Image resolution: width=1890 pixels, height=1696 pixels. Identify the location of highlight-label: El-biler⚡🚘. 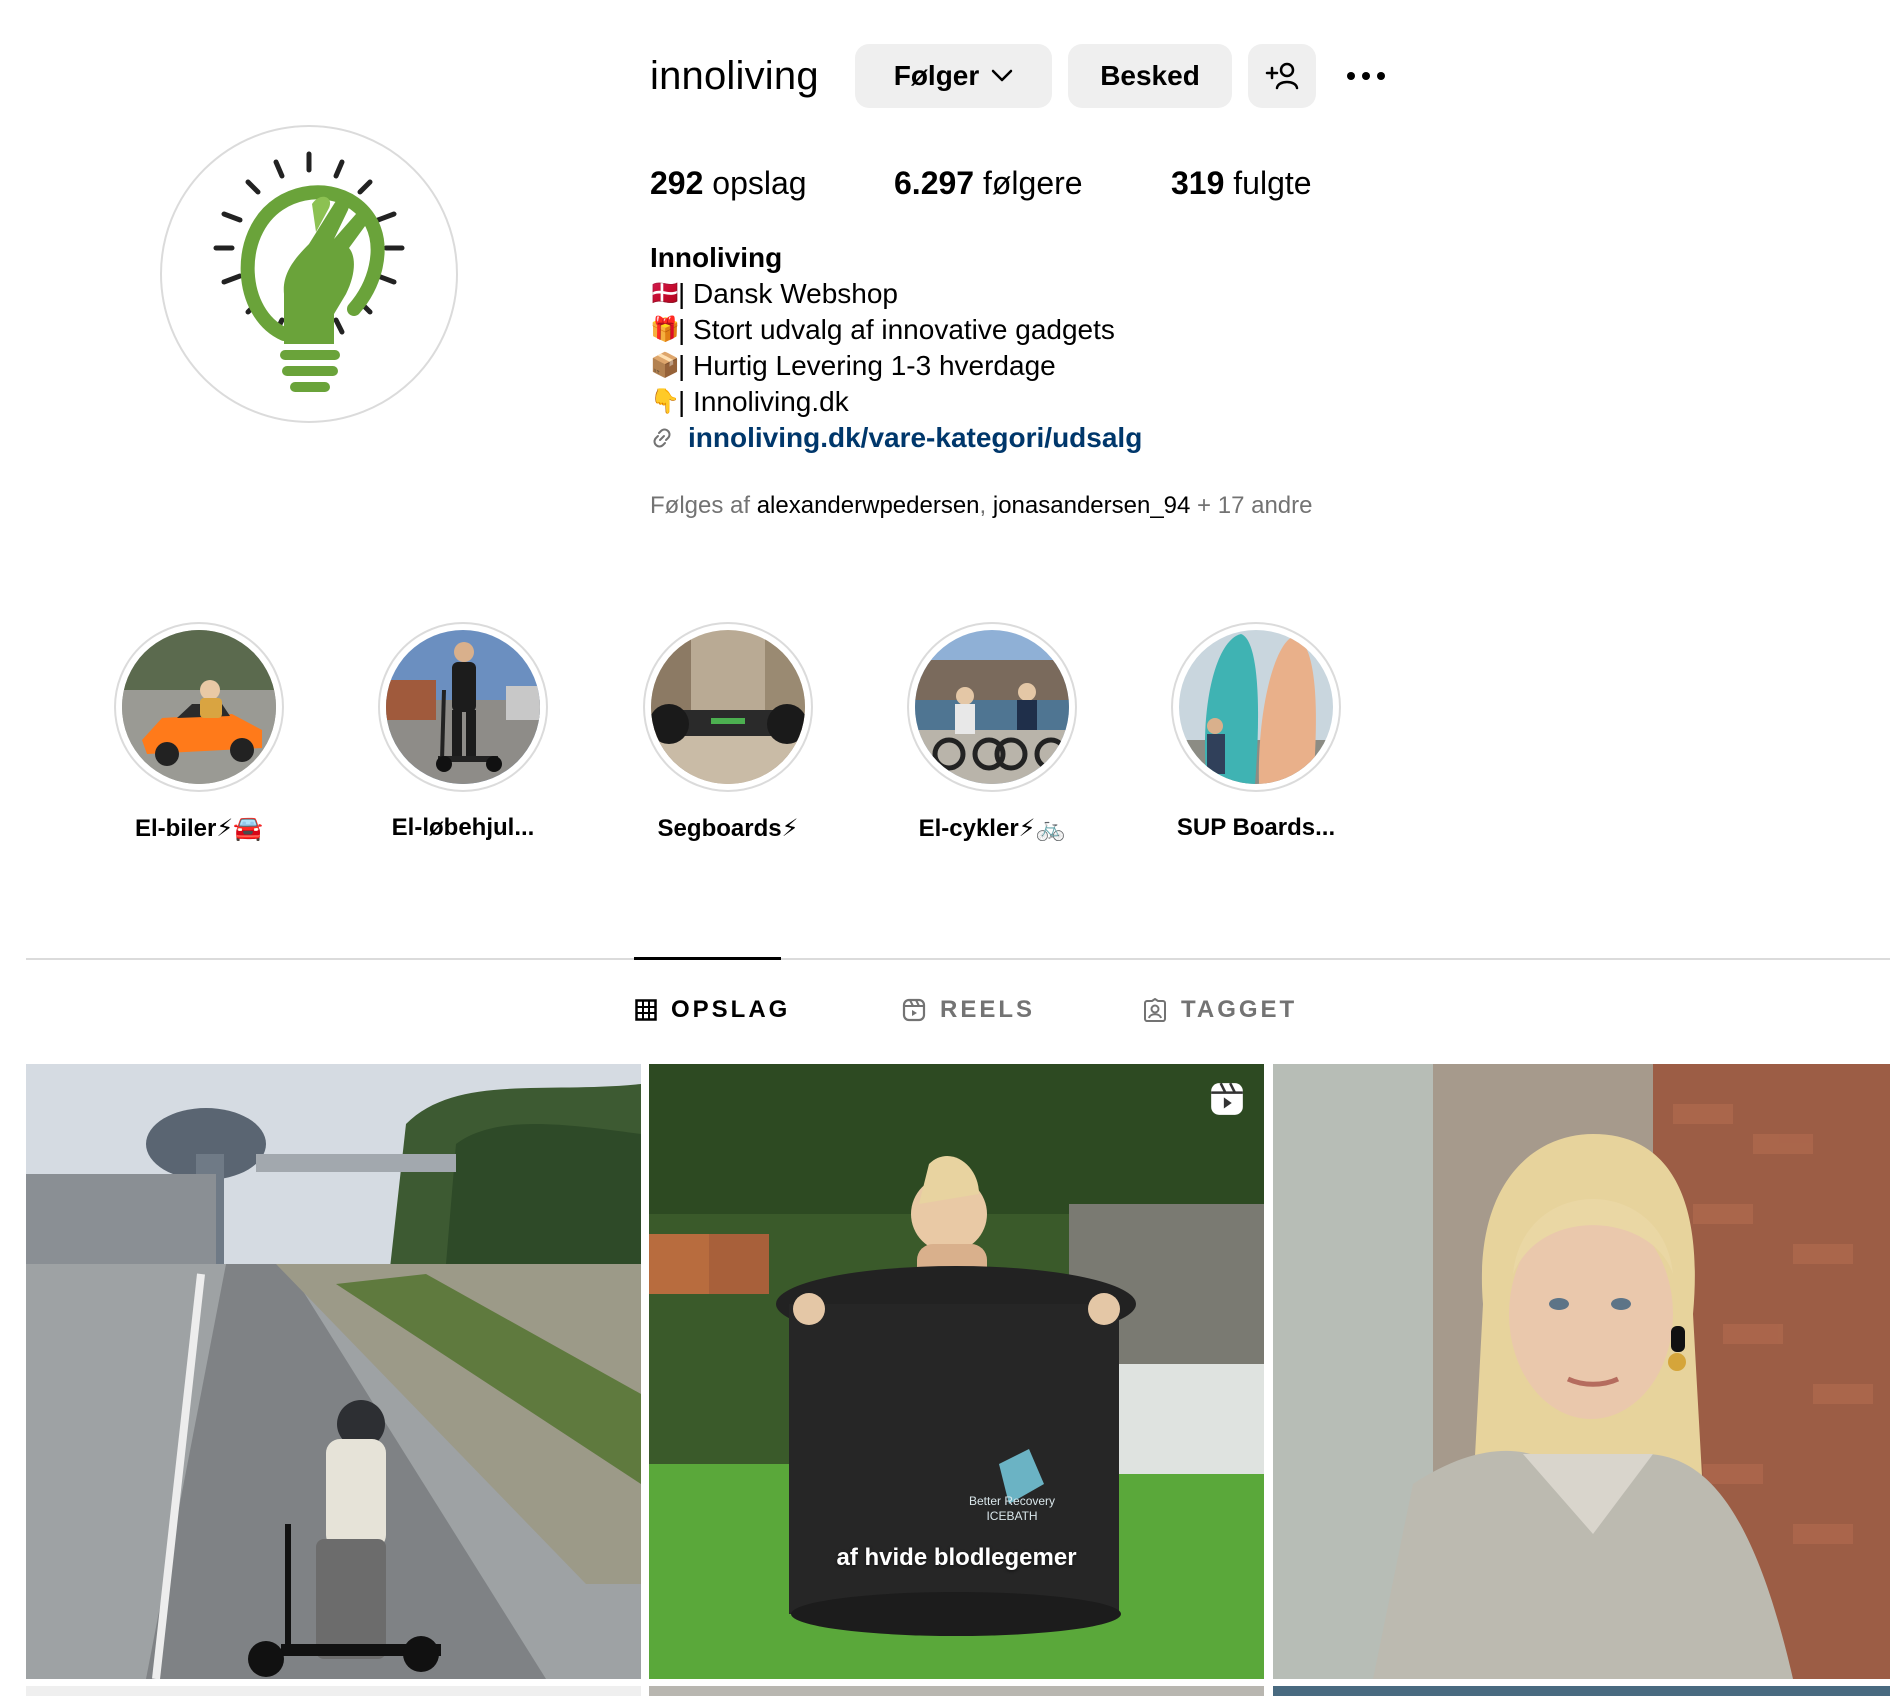
(199, 828).